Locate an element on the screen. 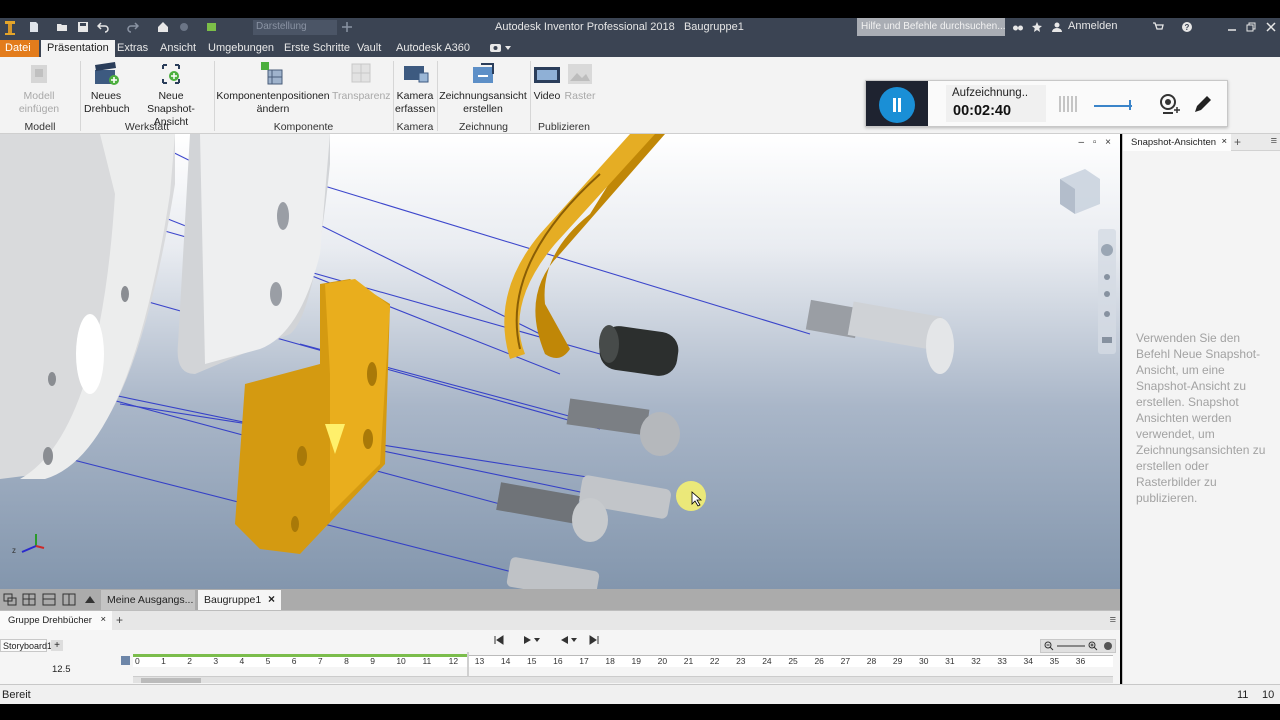 The height and width of the screenshot is (720, 1280). raster-publish-button: Raster is located at coordinates (580, 82).